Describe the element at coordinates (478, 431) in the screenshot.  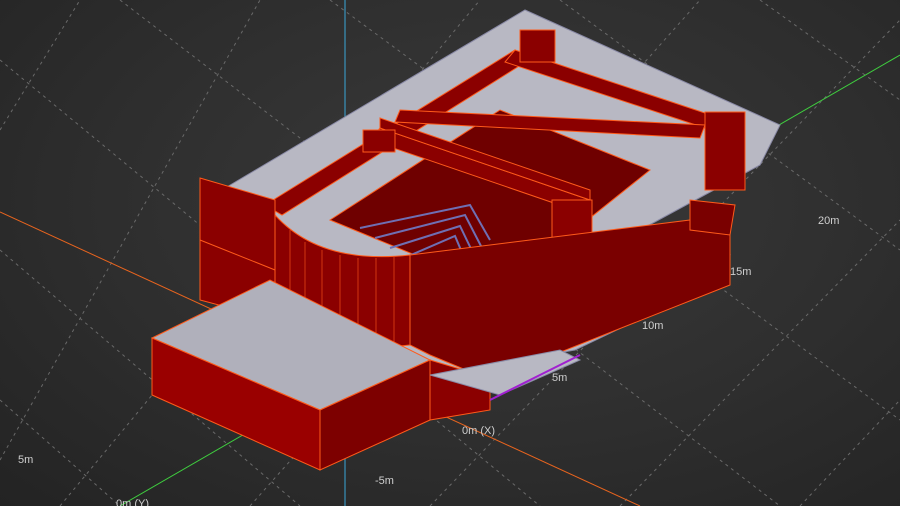
I see `grid-label-0m-x: 0m (X)` at that location.